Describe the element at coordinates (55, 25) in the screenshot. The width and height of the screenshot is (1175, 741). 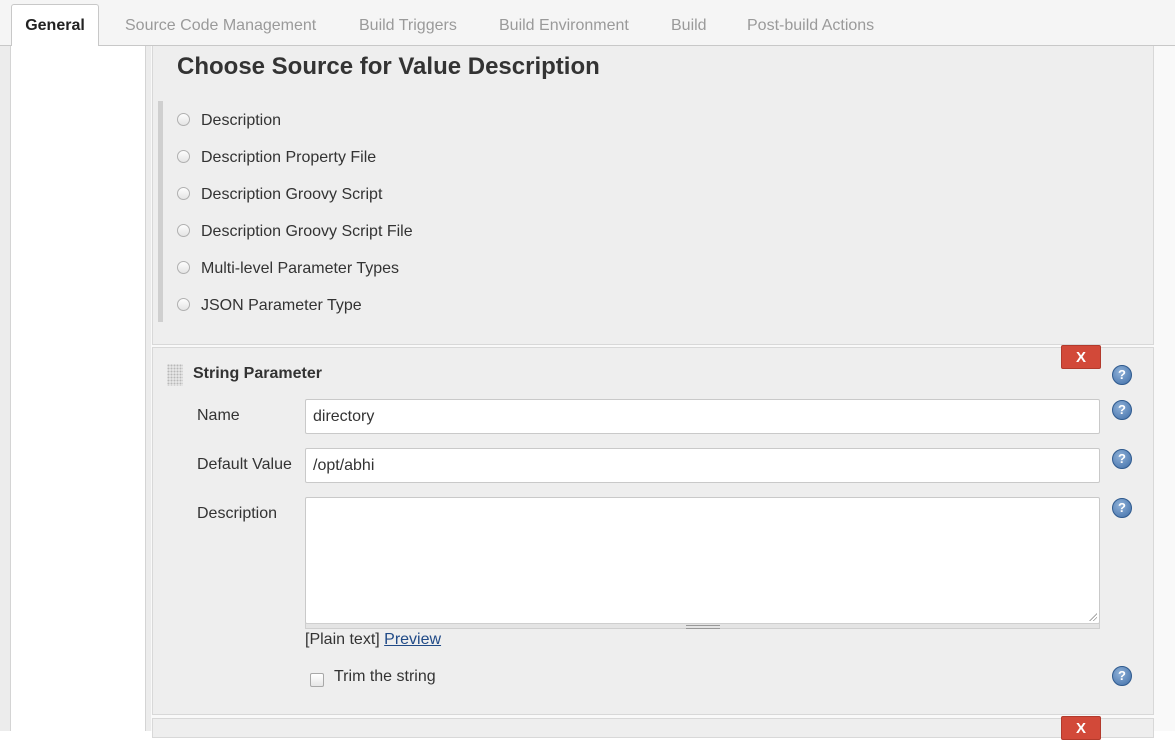
I see `tab-general: General` at that location.